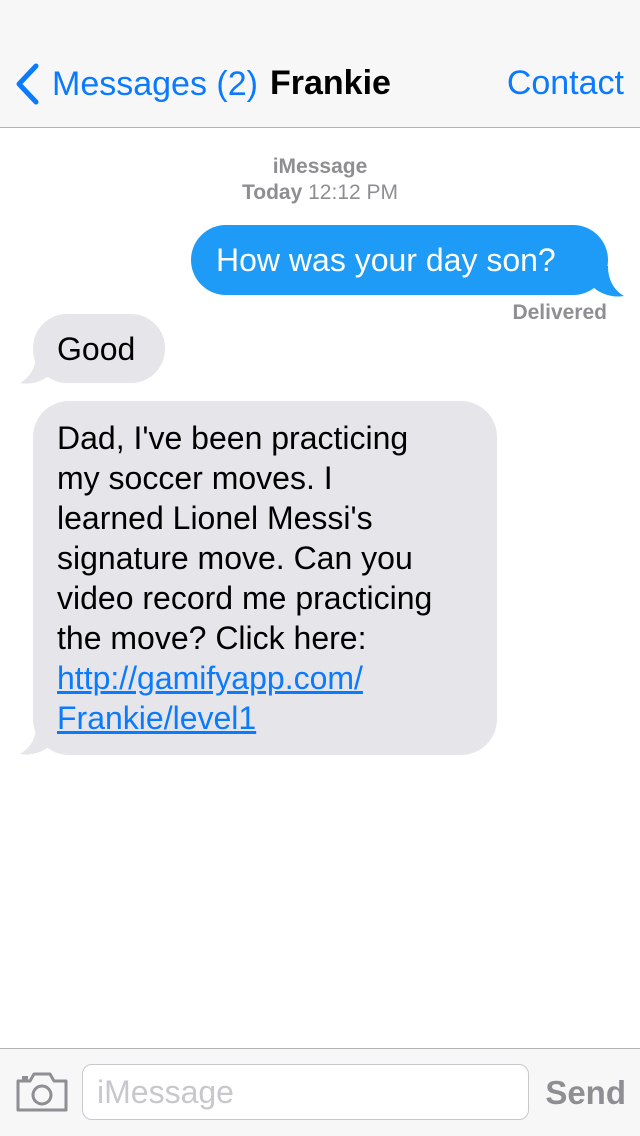  What do you see at coordinates (320, 166) in the screenshot?
I see `service-label: iMessage` at bounding box center [320, 166].